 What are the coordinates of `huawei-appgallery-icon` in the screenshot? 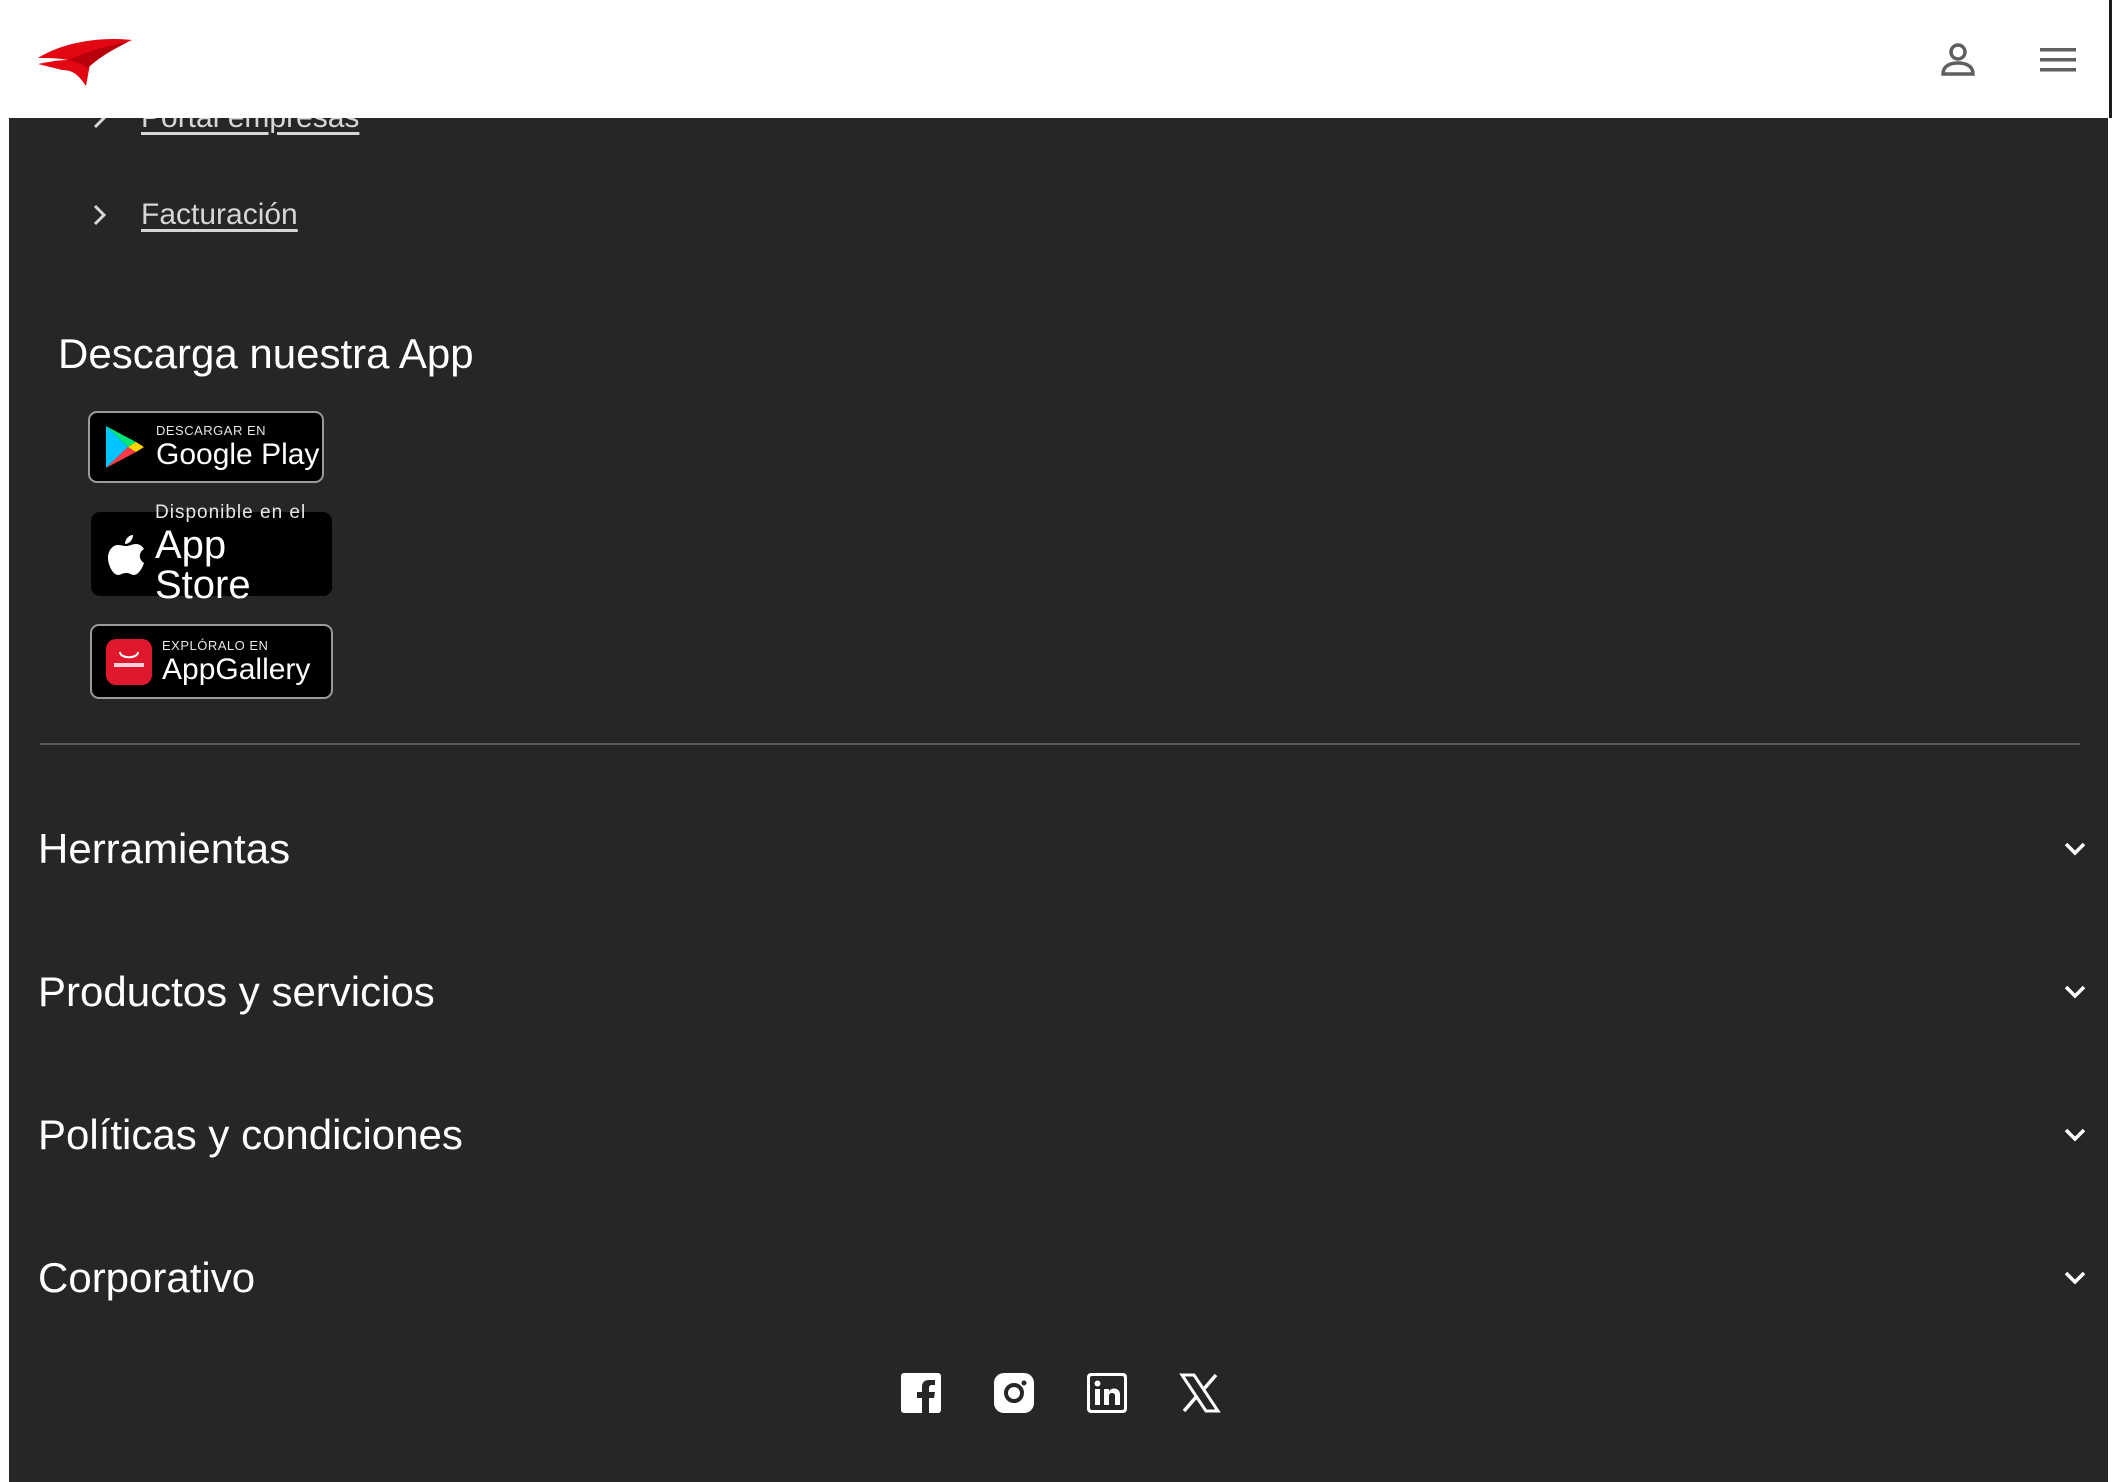 It's located at (129, 661).